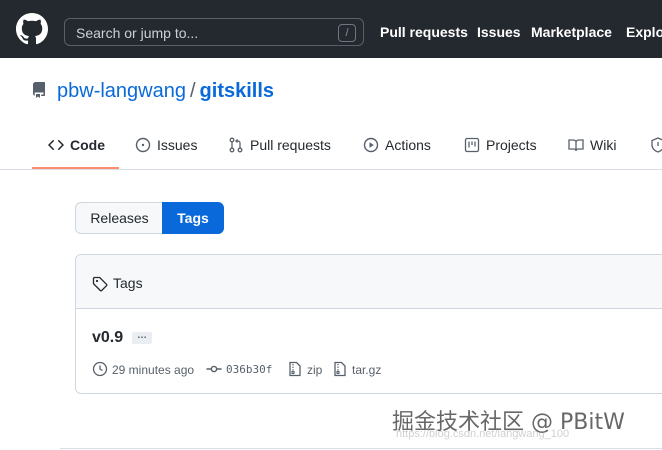  Describe the element at coordinates (371, 145) in the screenshot. I see `play-icon` at that location.